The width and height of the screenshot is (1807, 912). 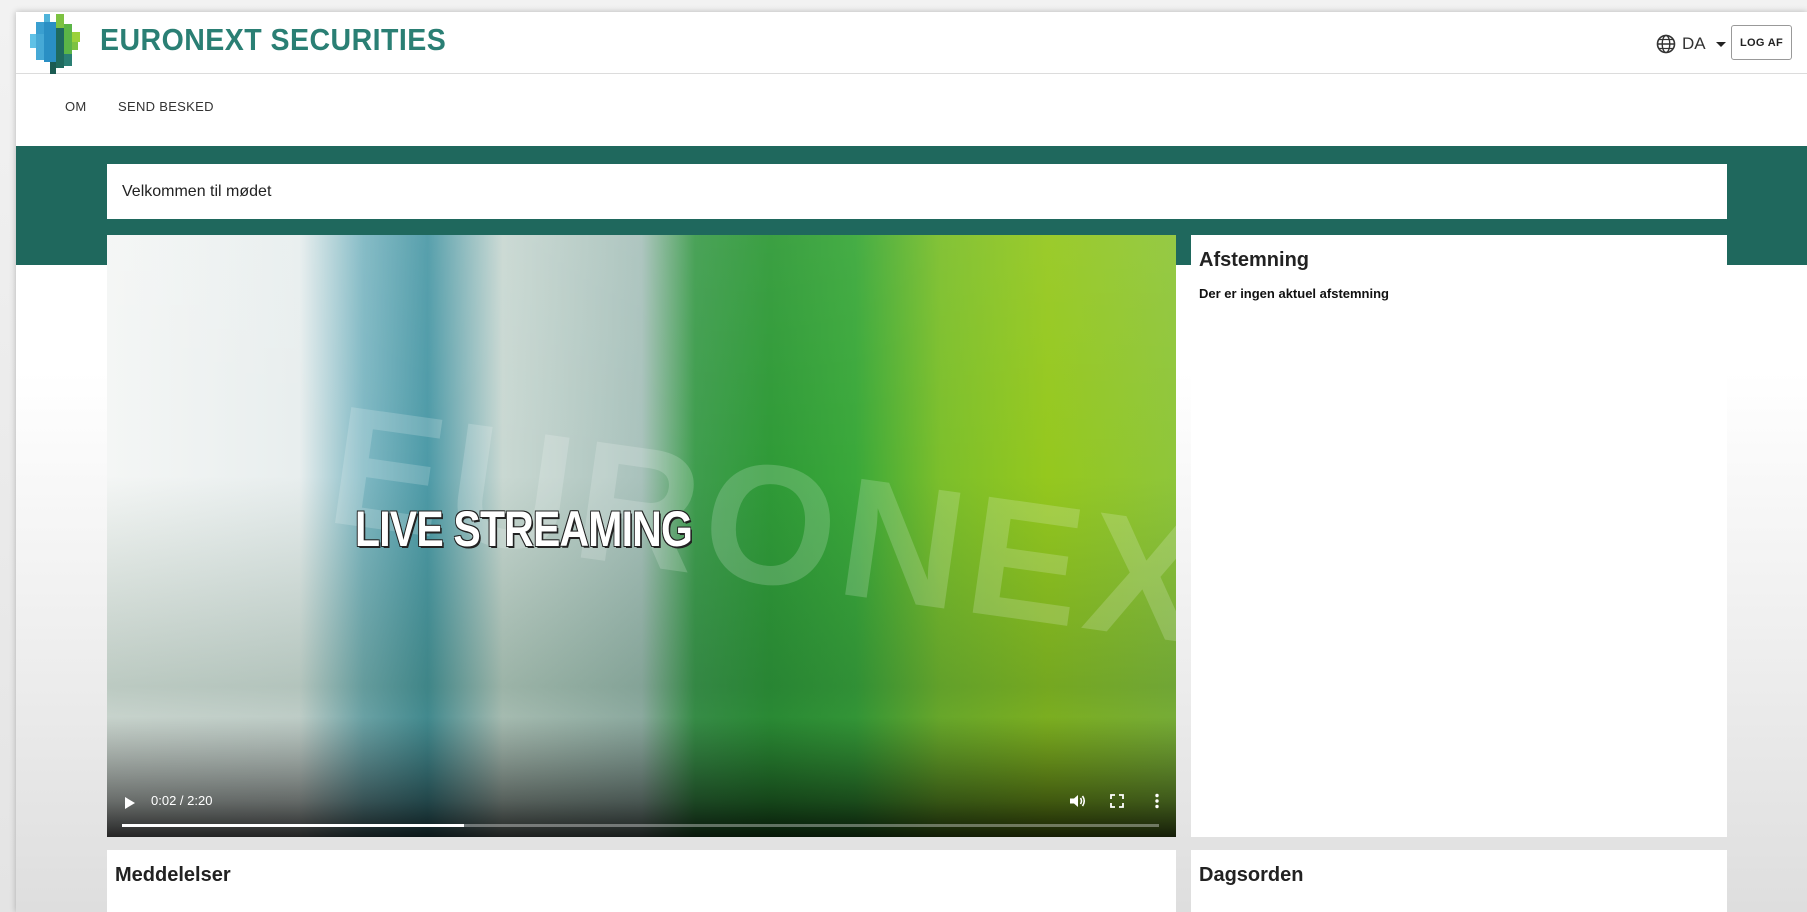 I want to click on announcements-title: Meddelelser, so click(x=173, y=875).